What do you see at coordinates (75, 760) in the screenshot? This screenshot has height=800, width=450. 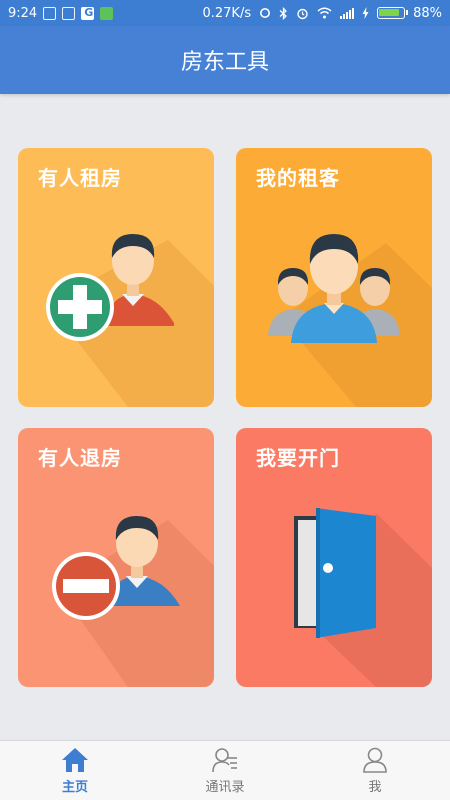 I see `home-icon` at bounding box center [75, 760].